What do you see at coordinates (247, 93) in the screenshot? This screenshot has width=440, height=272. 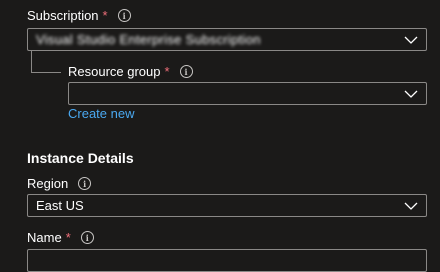 I see `resource-group-dropdown` at bounding box center [247, 93].